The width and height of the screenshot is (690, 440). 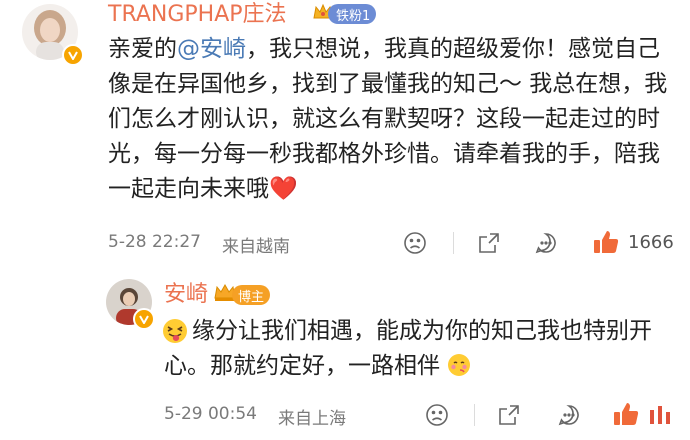 What do you see at coordinates (283, 189) in the screenshot?
I see `heart-emoji: ❤️` at bounding box center [283, 189].